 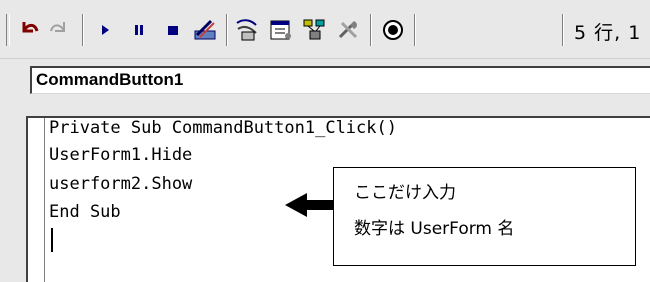 What do you see at coordinates (405, 193) in the screenshot?
I see `callout-text-line1: ここだけ入力` at bounding box center [405, 193].